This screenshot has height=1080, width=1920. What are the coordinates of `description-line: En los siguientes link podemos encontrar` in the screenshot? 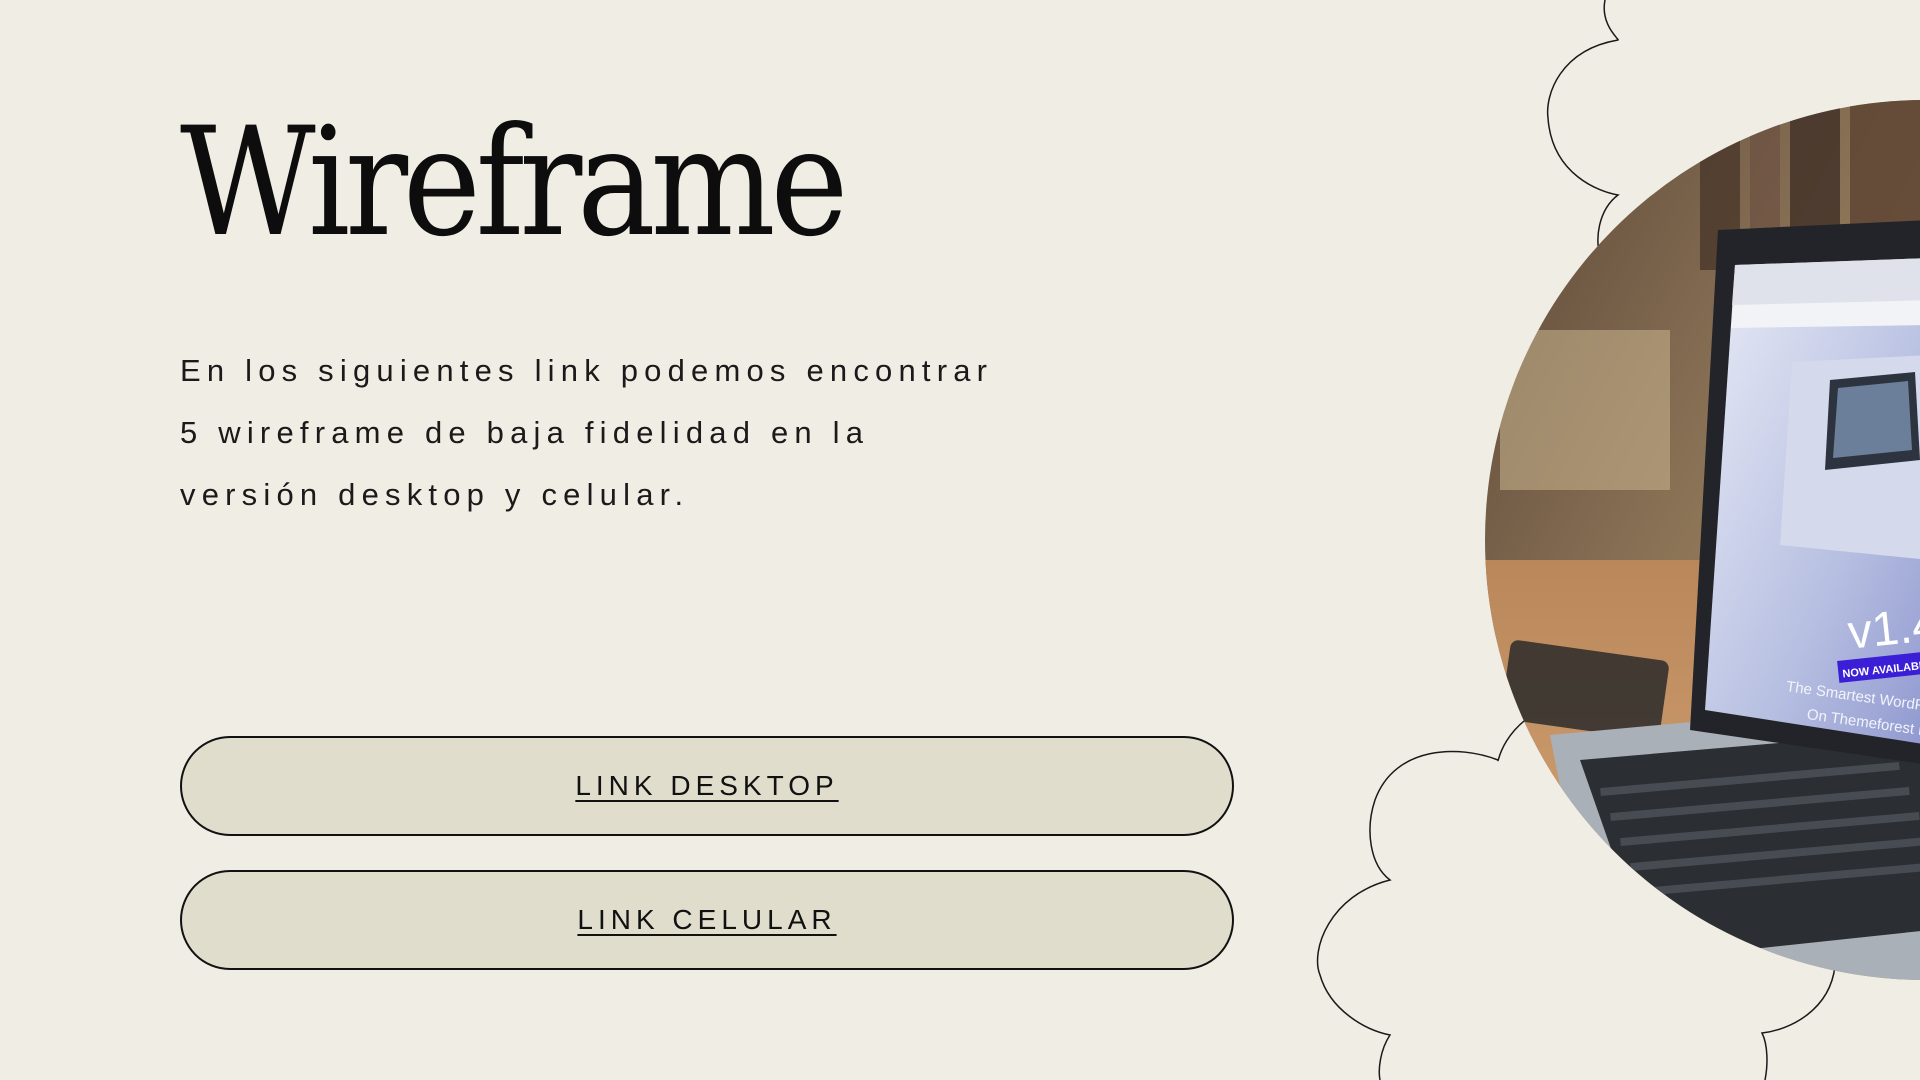 It's located at (587, 370).